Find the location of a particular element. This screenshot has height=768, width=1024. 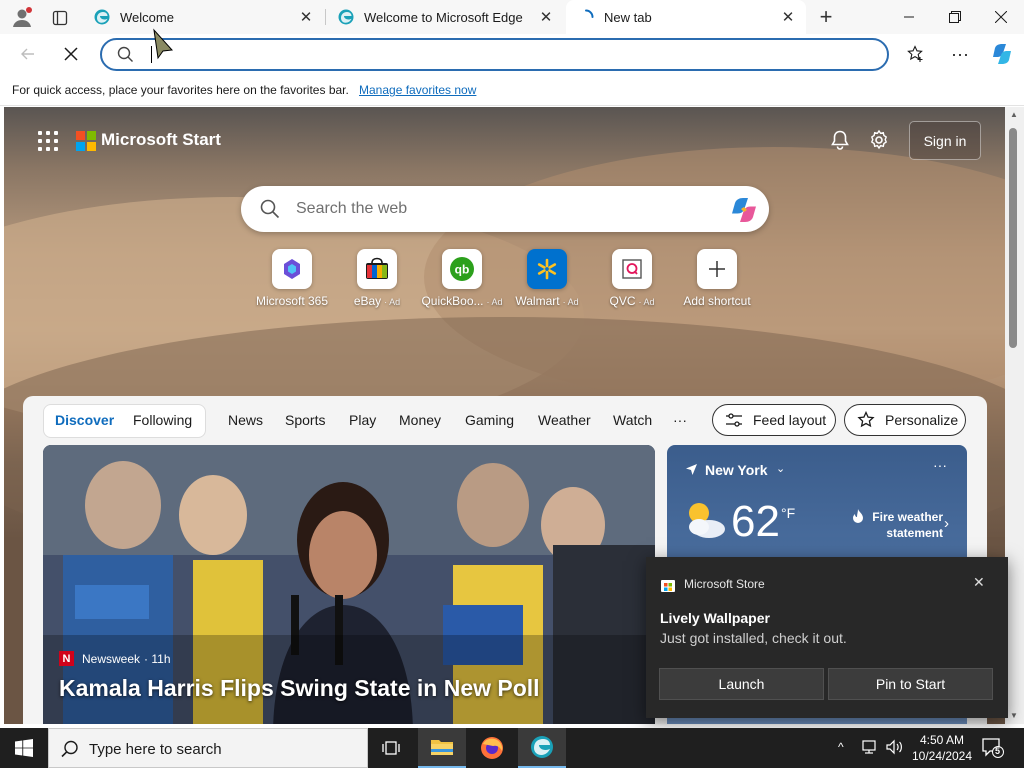

quick-link-label: Microsoft 365 is located at coordinates (292, 301).